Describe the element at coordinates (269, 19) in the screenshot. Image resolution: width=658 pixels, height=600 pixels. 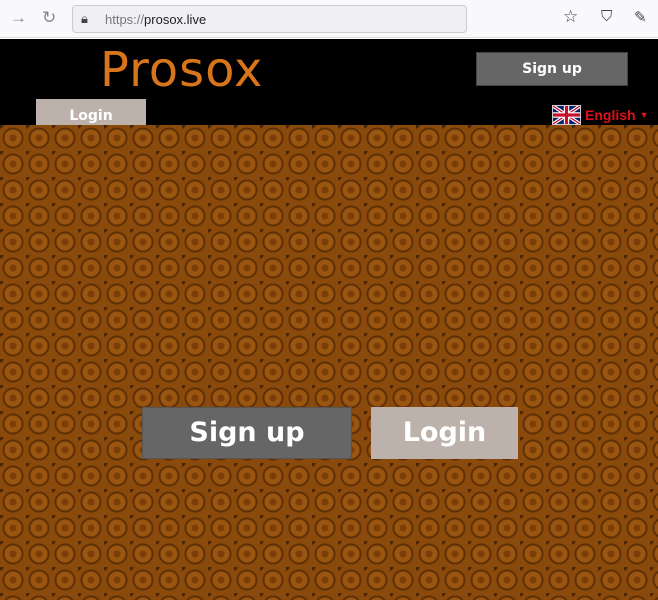
I see `address-bar: 🔒︎ https://prosox.live` at that location.